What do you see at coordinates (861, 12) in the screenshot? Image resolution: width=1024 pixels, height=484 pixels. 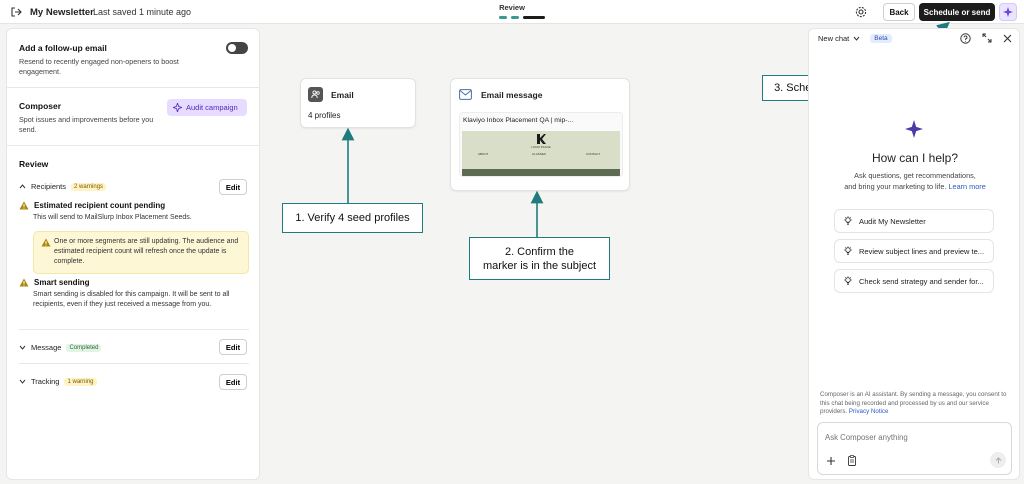 I see `gear-icon` at bounding box center [861, 12].